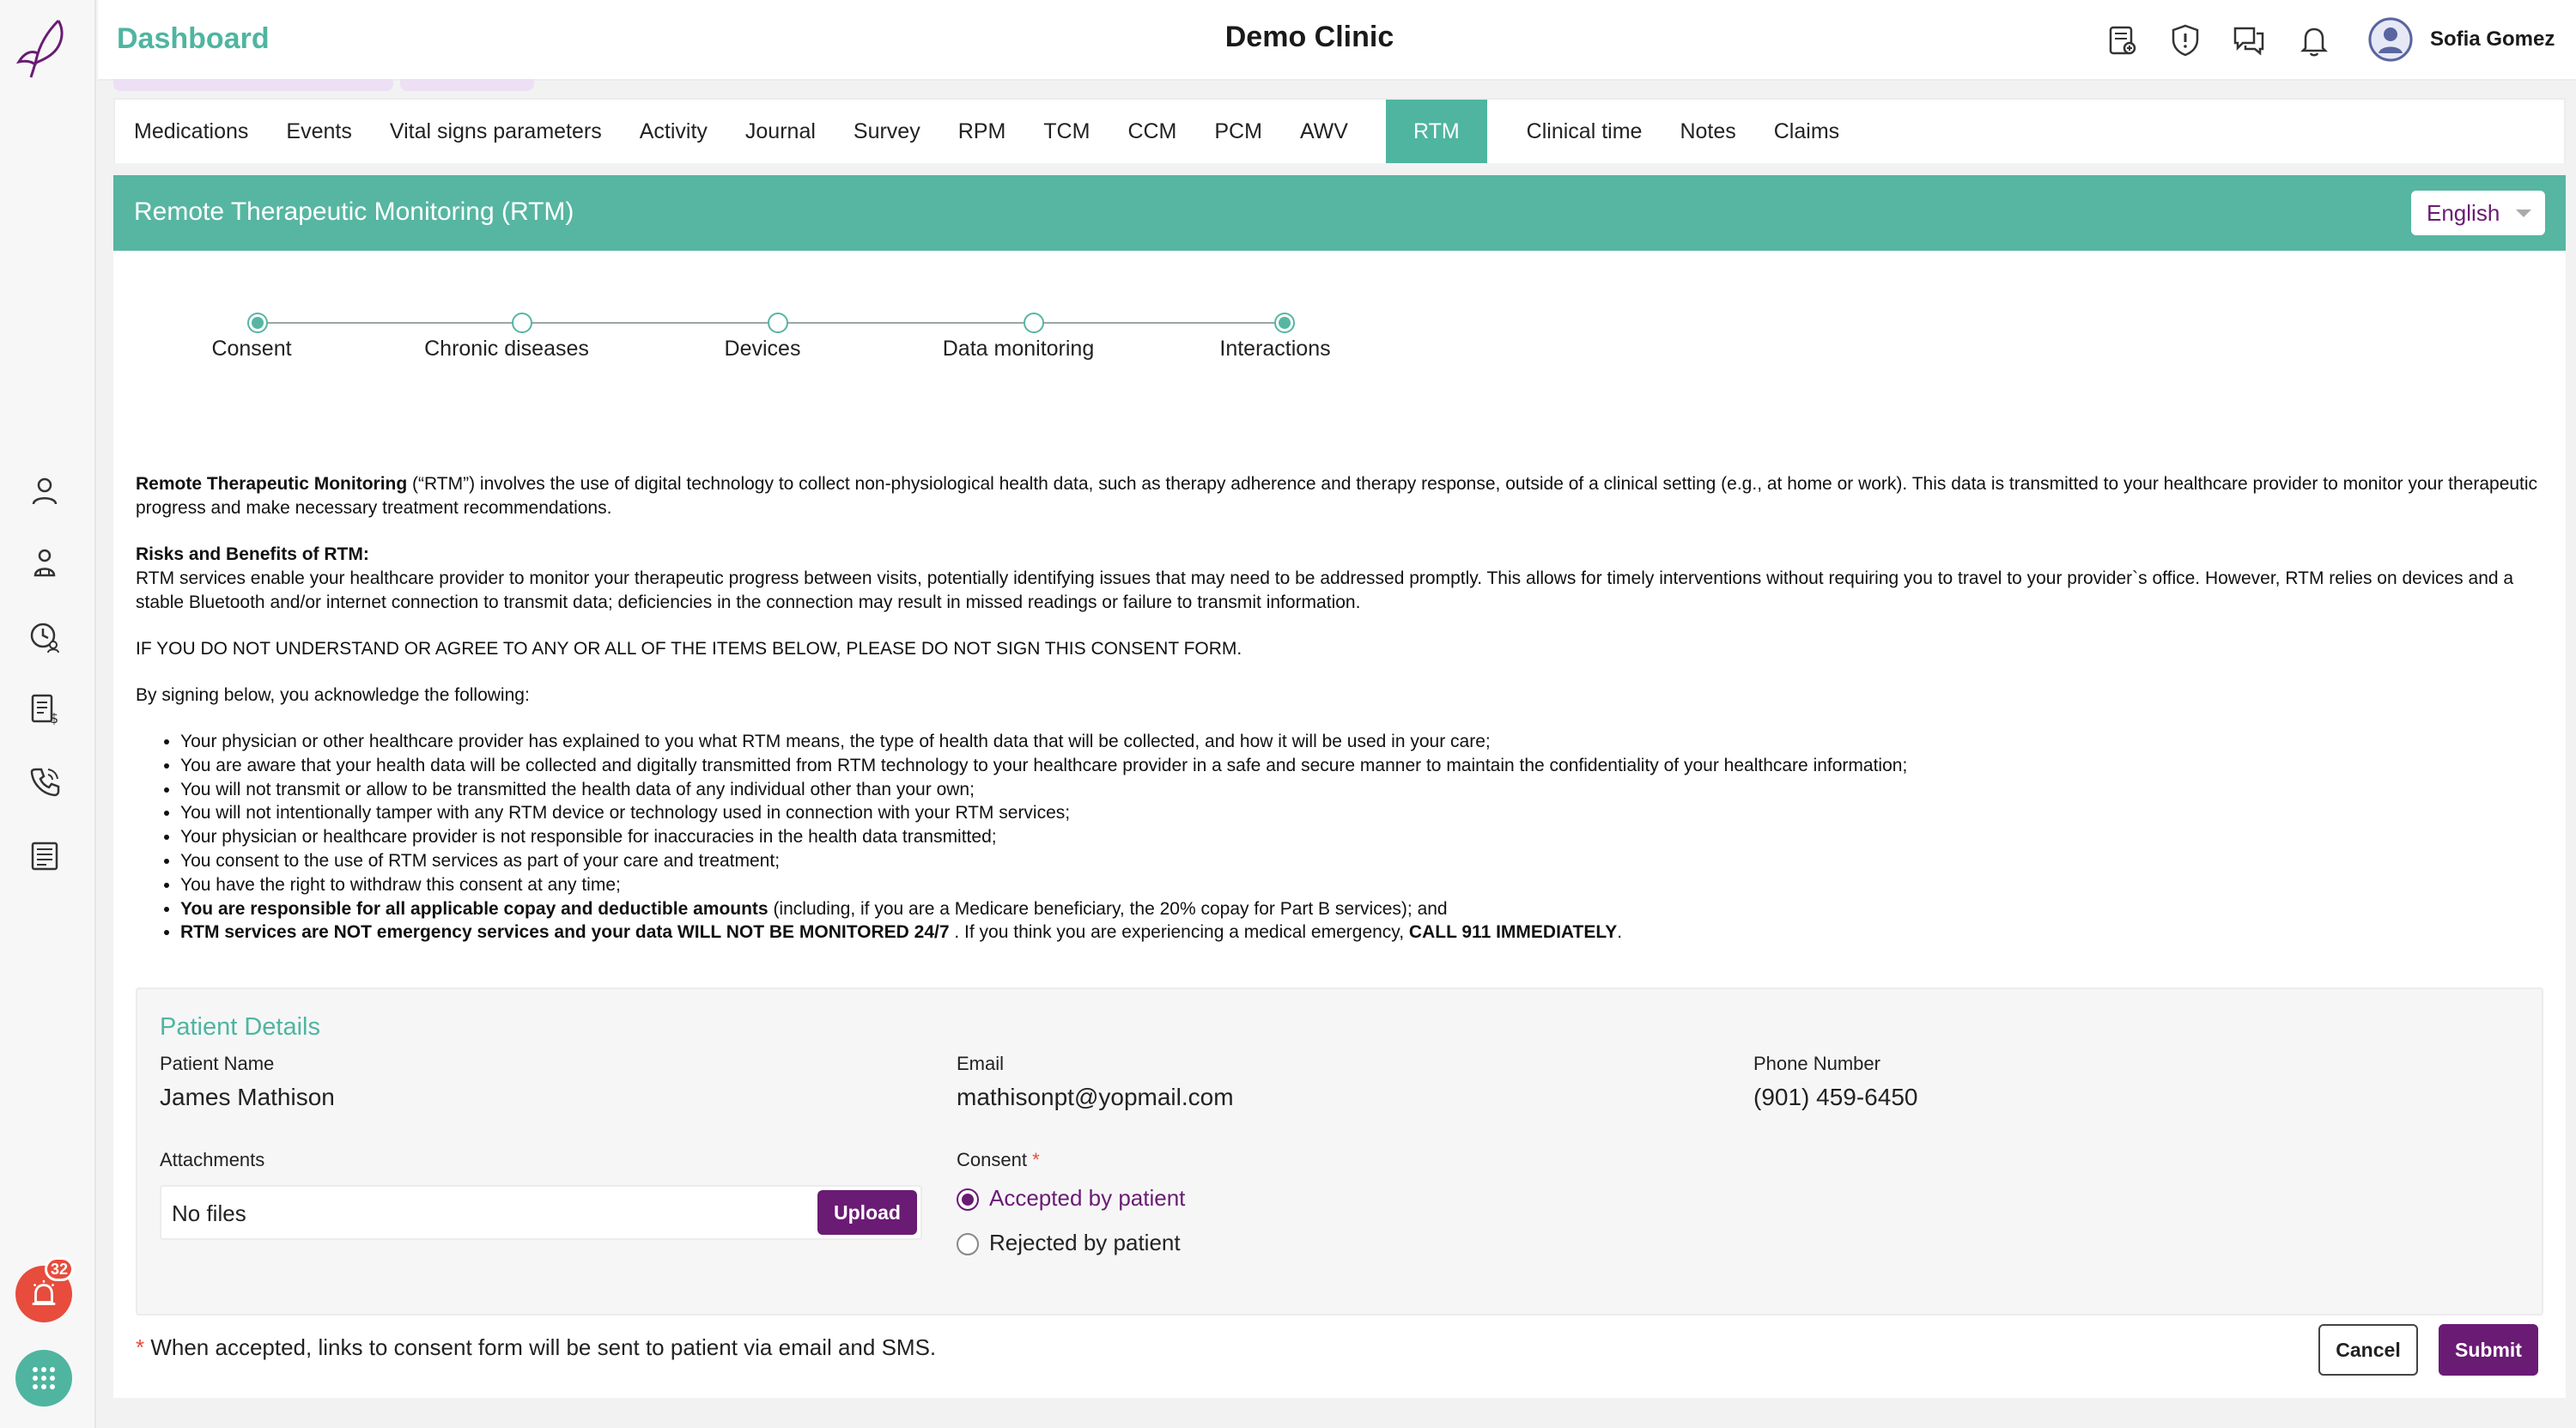 This screenshot has height=1428, width=2576. Describe the element at coordinates (2492, 40) in the screenshot. I see `user-name: Sofia Gomez` at that location.